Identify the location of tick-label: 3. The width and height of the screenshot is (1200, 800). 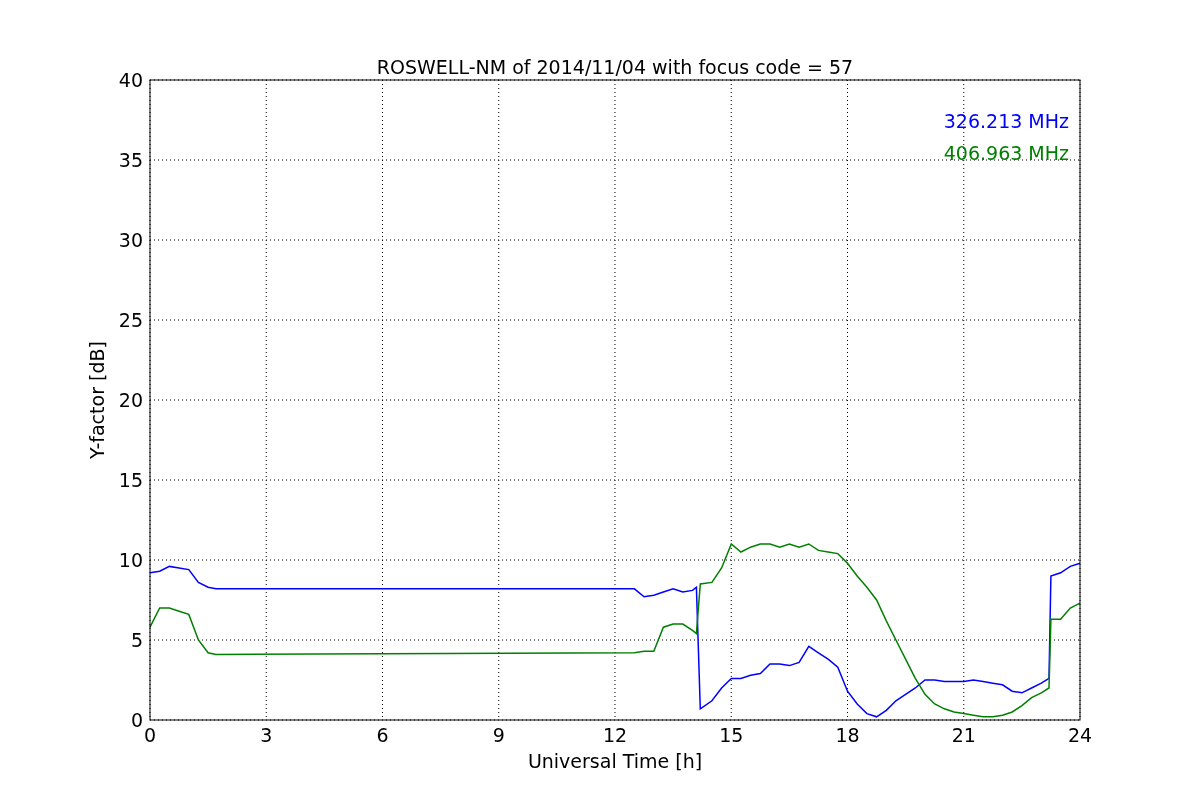
(266, 735).